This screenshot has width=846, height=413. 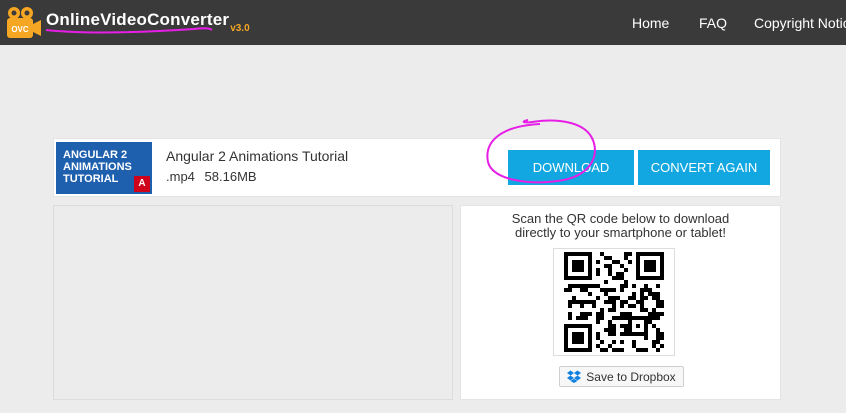 What do you see at coordinates (142, 184) in the screenshot?
I see `angular-logo-icon: A` at bounding box center [142, 184].